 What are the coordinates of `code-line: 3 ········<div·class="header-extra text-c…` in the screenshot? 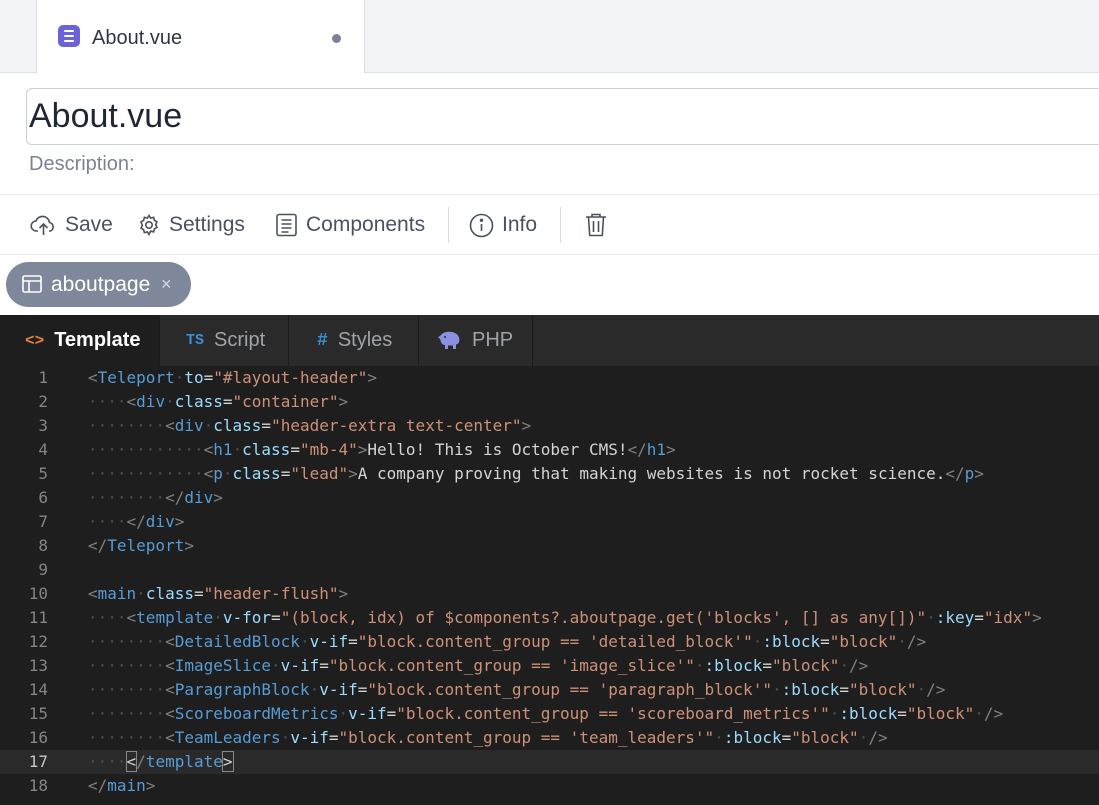 It's located at (549, 426).